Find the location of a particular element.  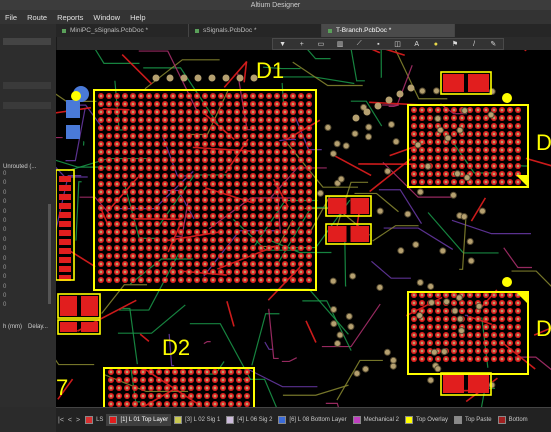

menu-route: Route is located at coordinates (37, 17).